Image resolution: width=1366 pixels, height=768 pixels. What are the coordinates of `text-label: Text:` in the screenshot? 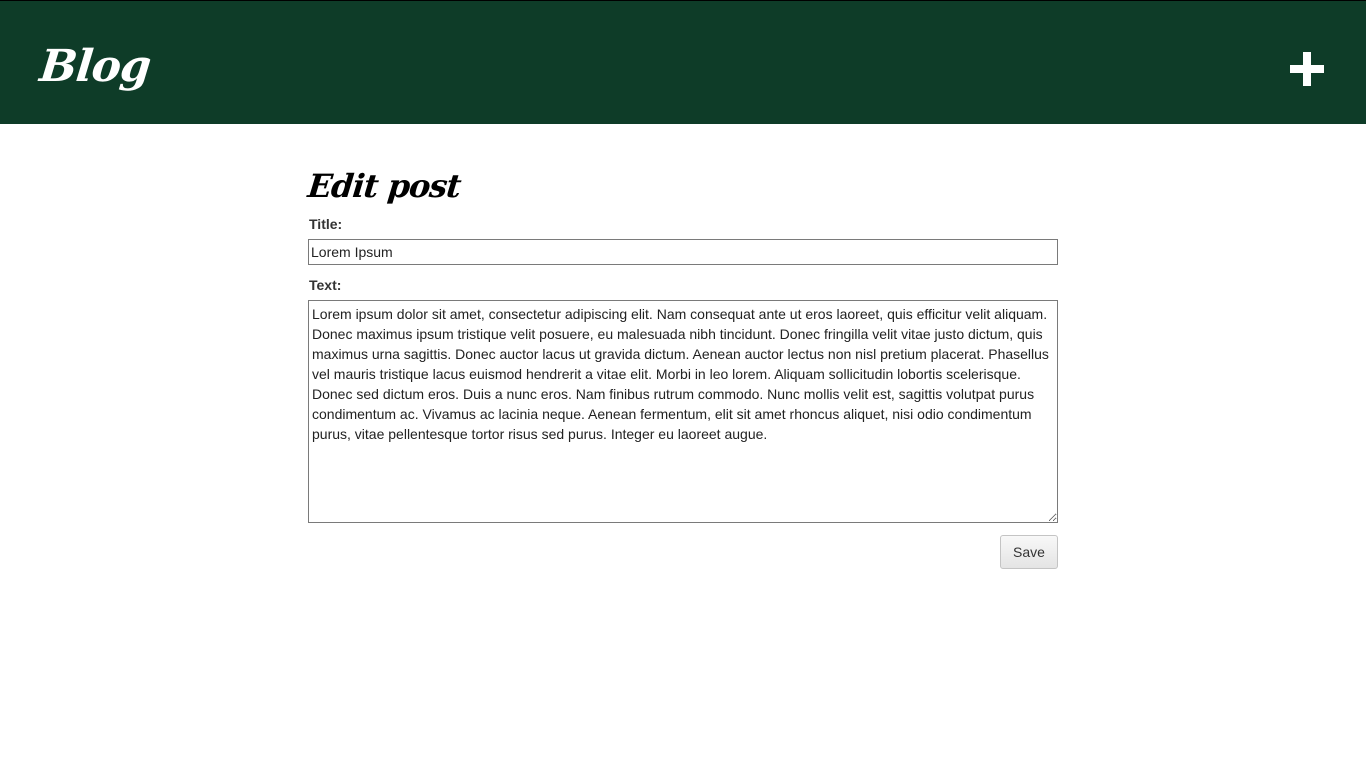 It's located at (325, 285).